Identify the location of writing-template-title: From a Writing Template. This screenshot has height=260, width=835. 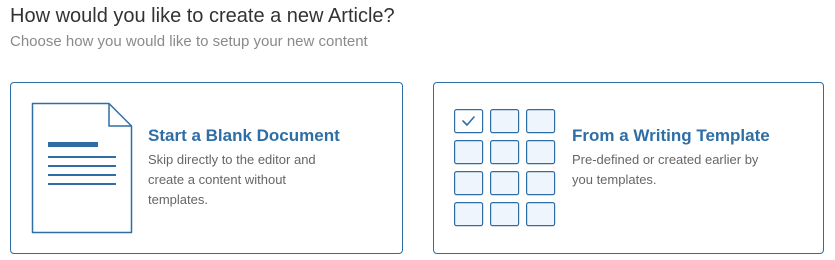
(671, 135).